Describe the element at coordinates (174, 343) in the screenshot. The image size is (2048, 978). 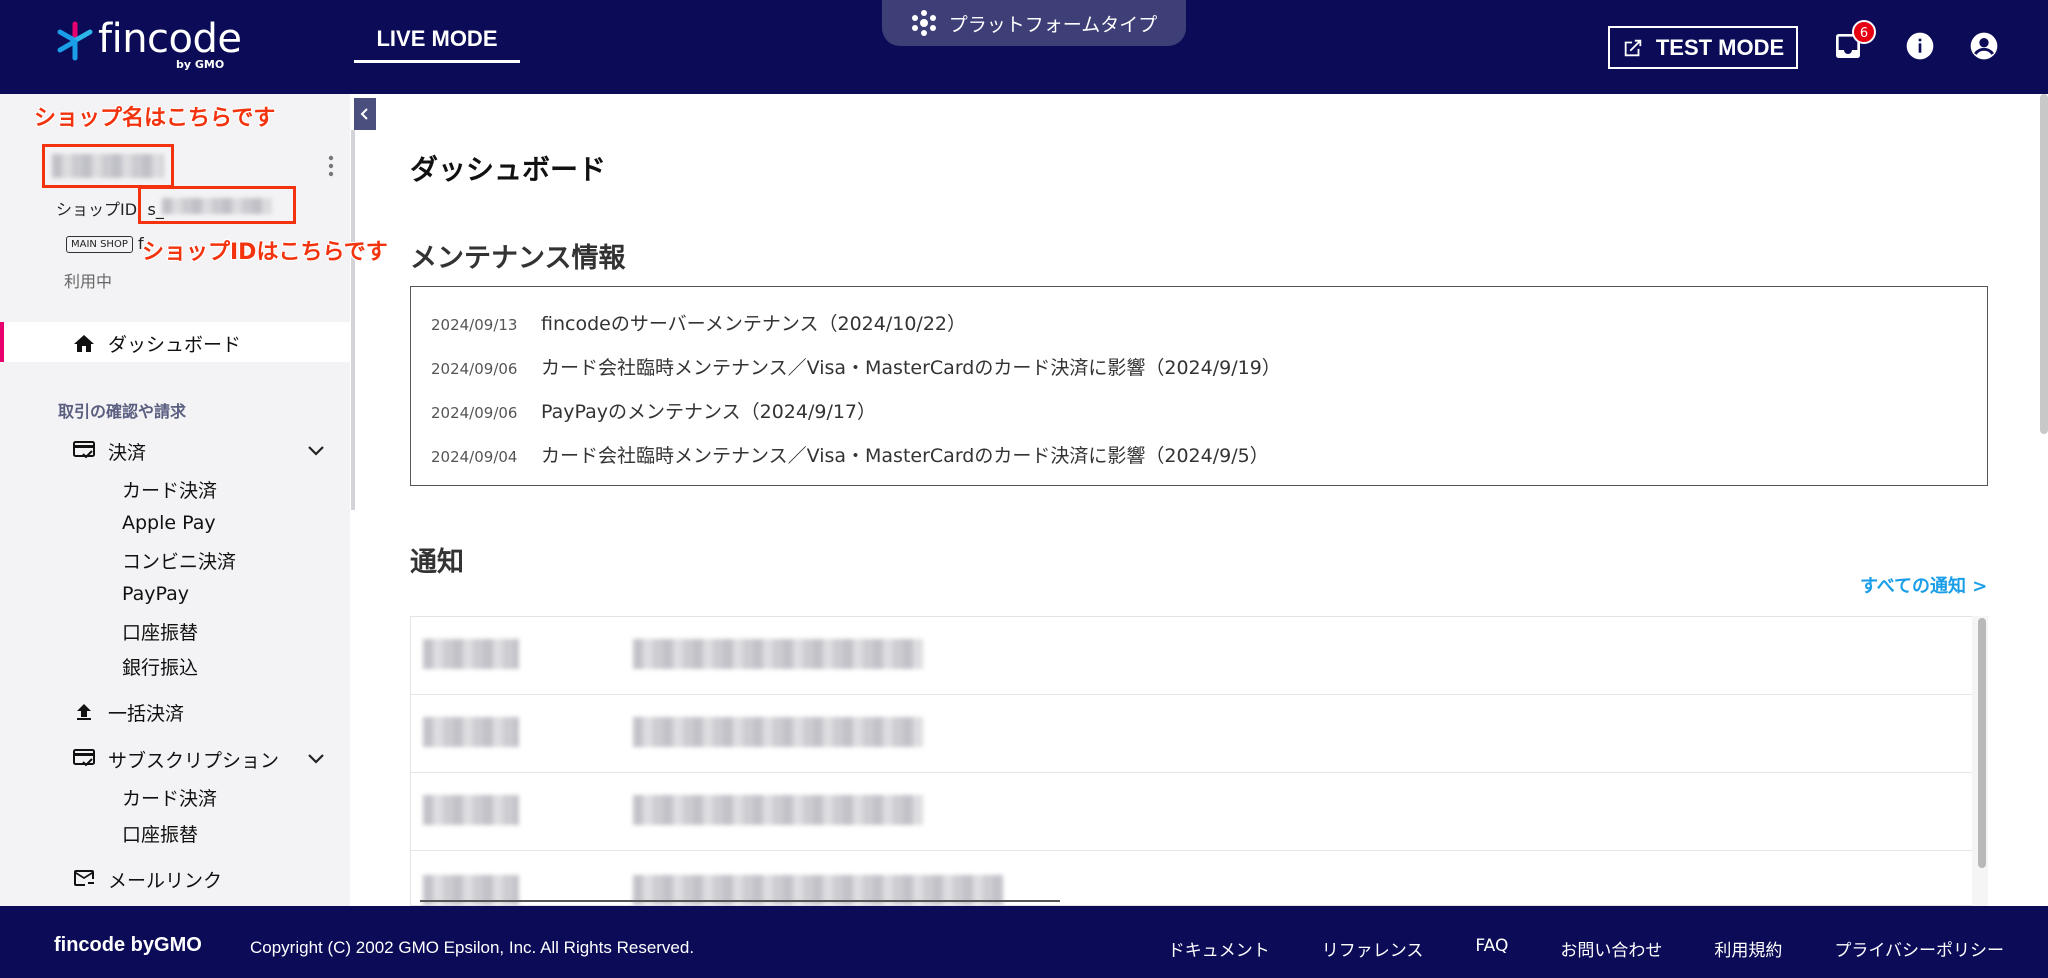
I see `sidebar-label-dashboard: ダッシュボード` at that location.